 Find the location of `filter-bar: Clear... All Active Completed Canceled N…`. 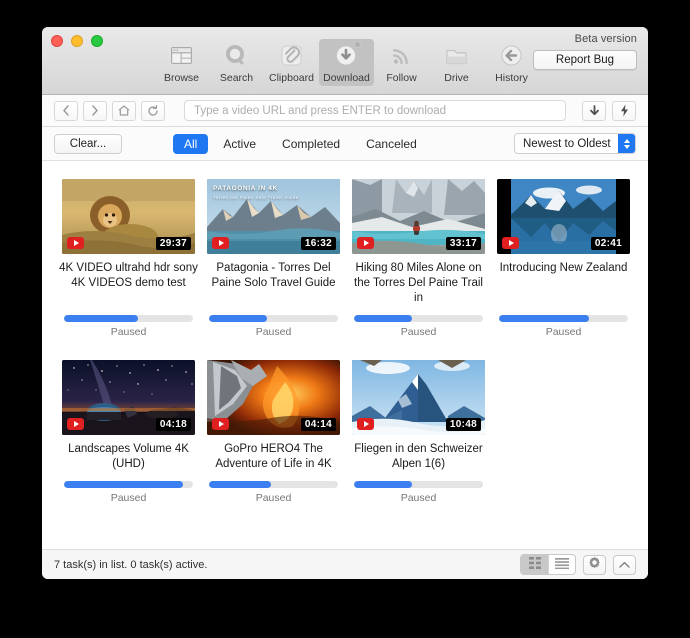

filter-bar: Clear... All Active Completed Canceled N… is located at coordinates (345, 144).